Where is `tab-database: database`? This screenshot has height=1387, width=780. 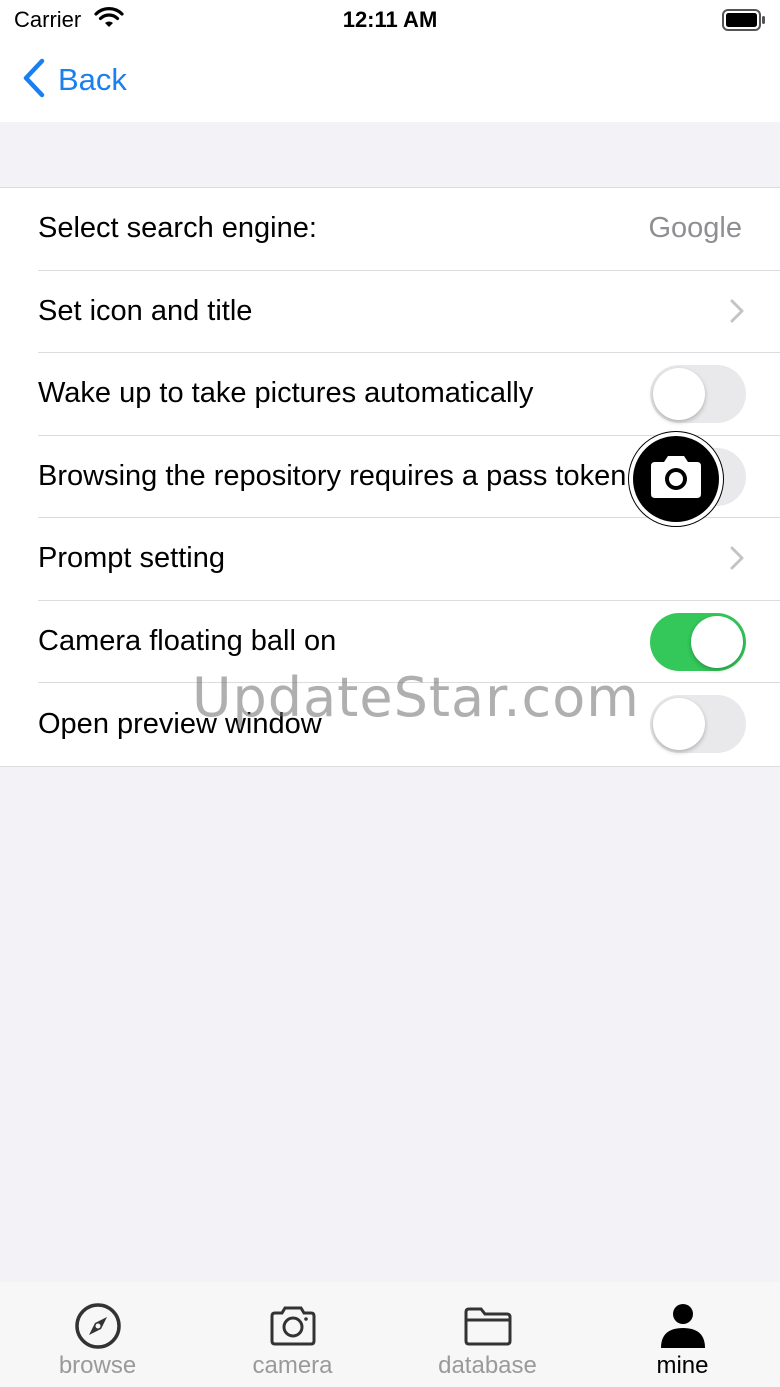
tab-database: database is located at coordinates (487, 1334).